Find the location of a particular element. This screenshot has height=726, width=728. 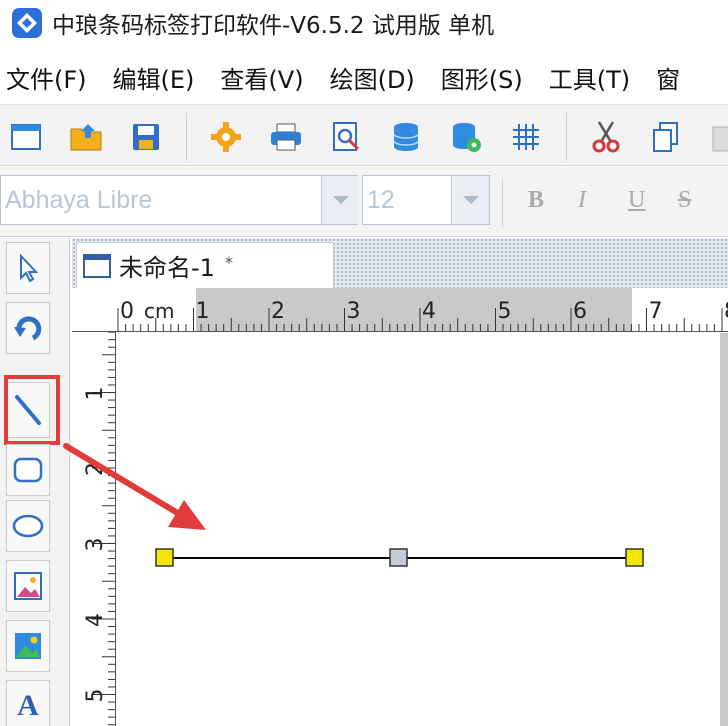

font-name-value: Abhaya Libre is located at coordinates (79, 200).